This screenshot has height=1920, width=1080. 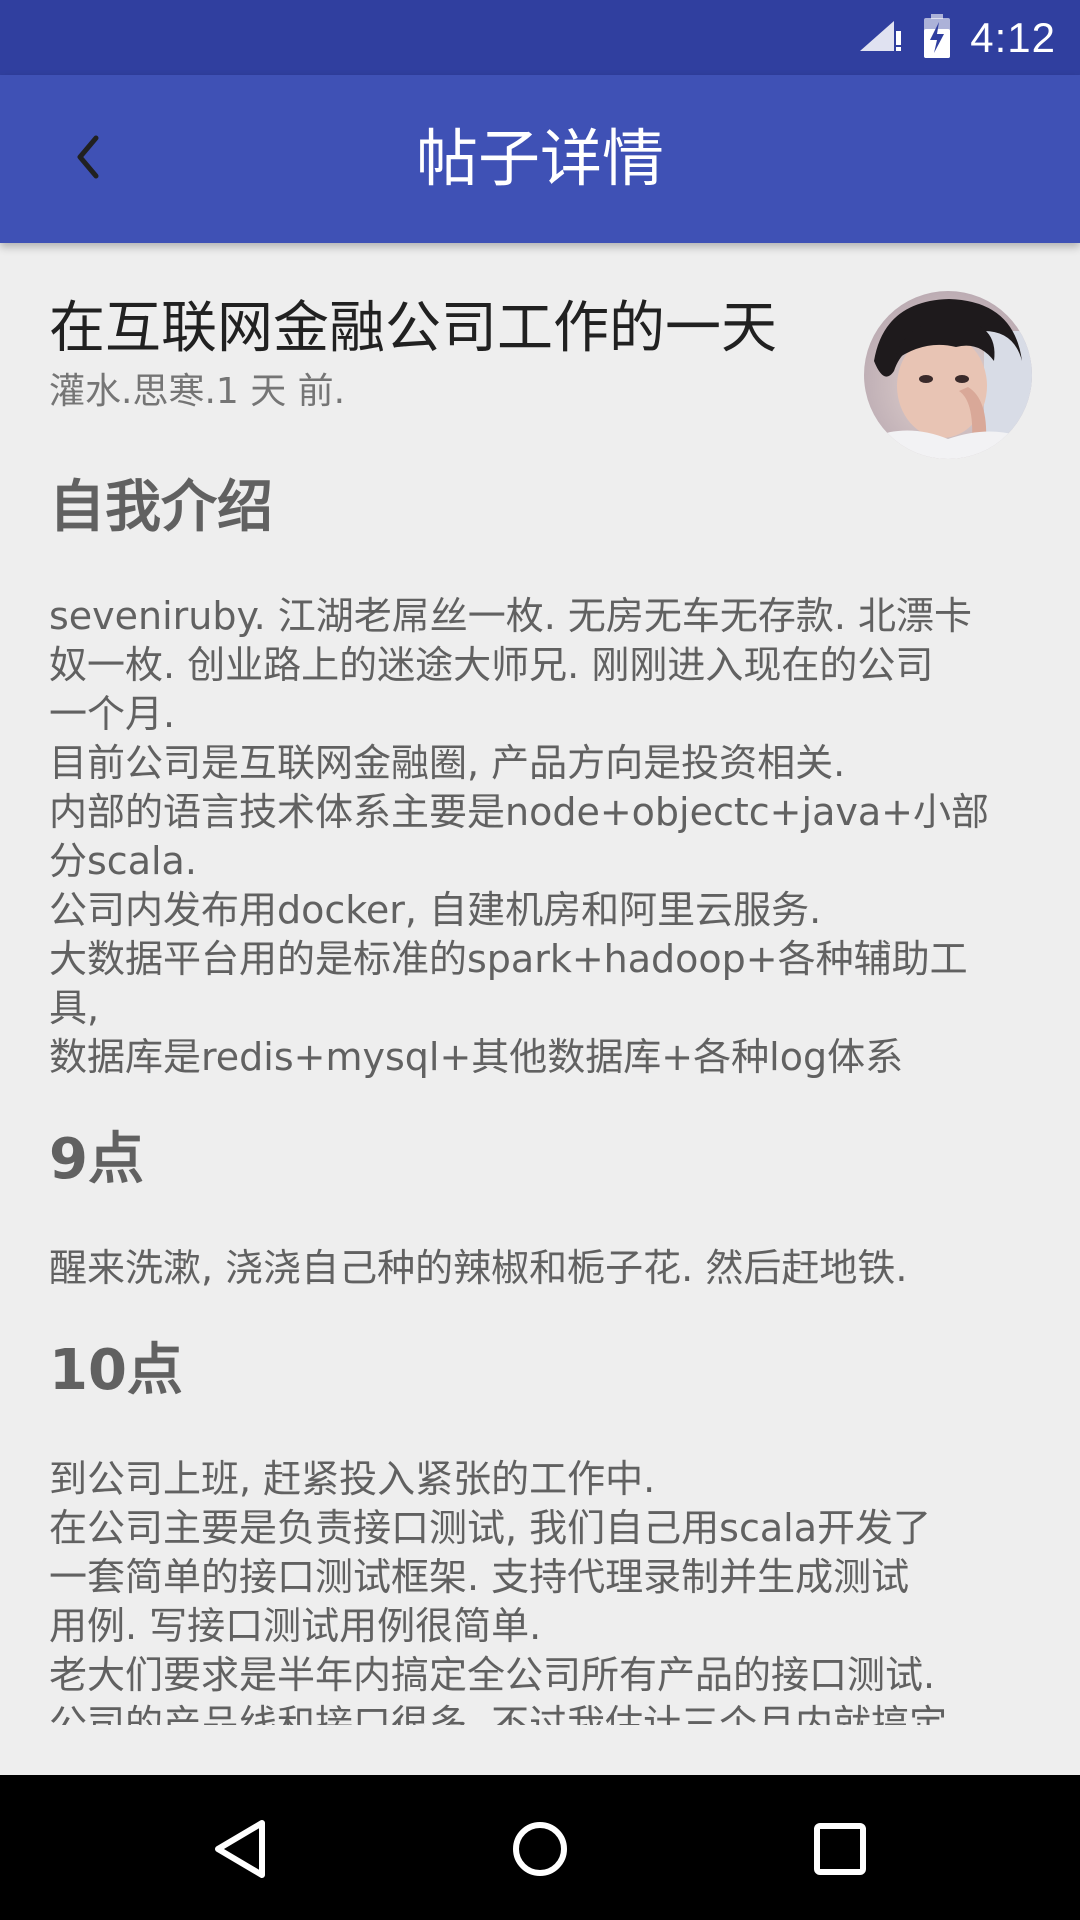 I want to click on section-text-9am: 醒来洗漱, 浇浇自己种的辣椒和栀子花. 然后赶地铁., so click(x=544, y=1268).